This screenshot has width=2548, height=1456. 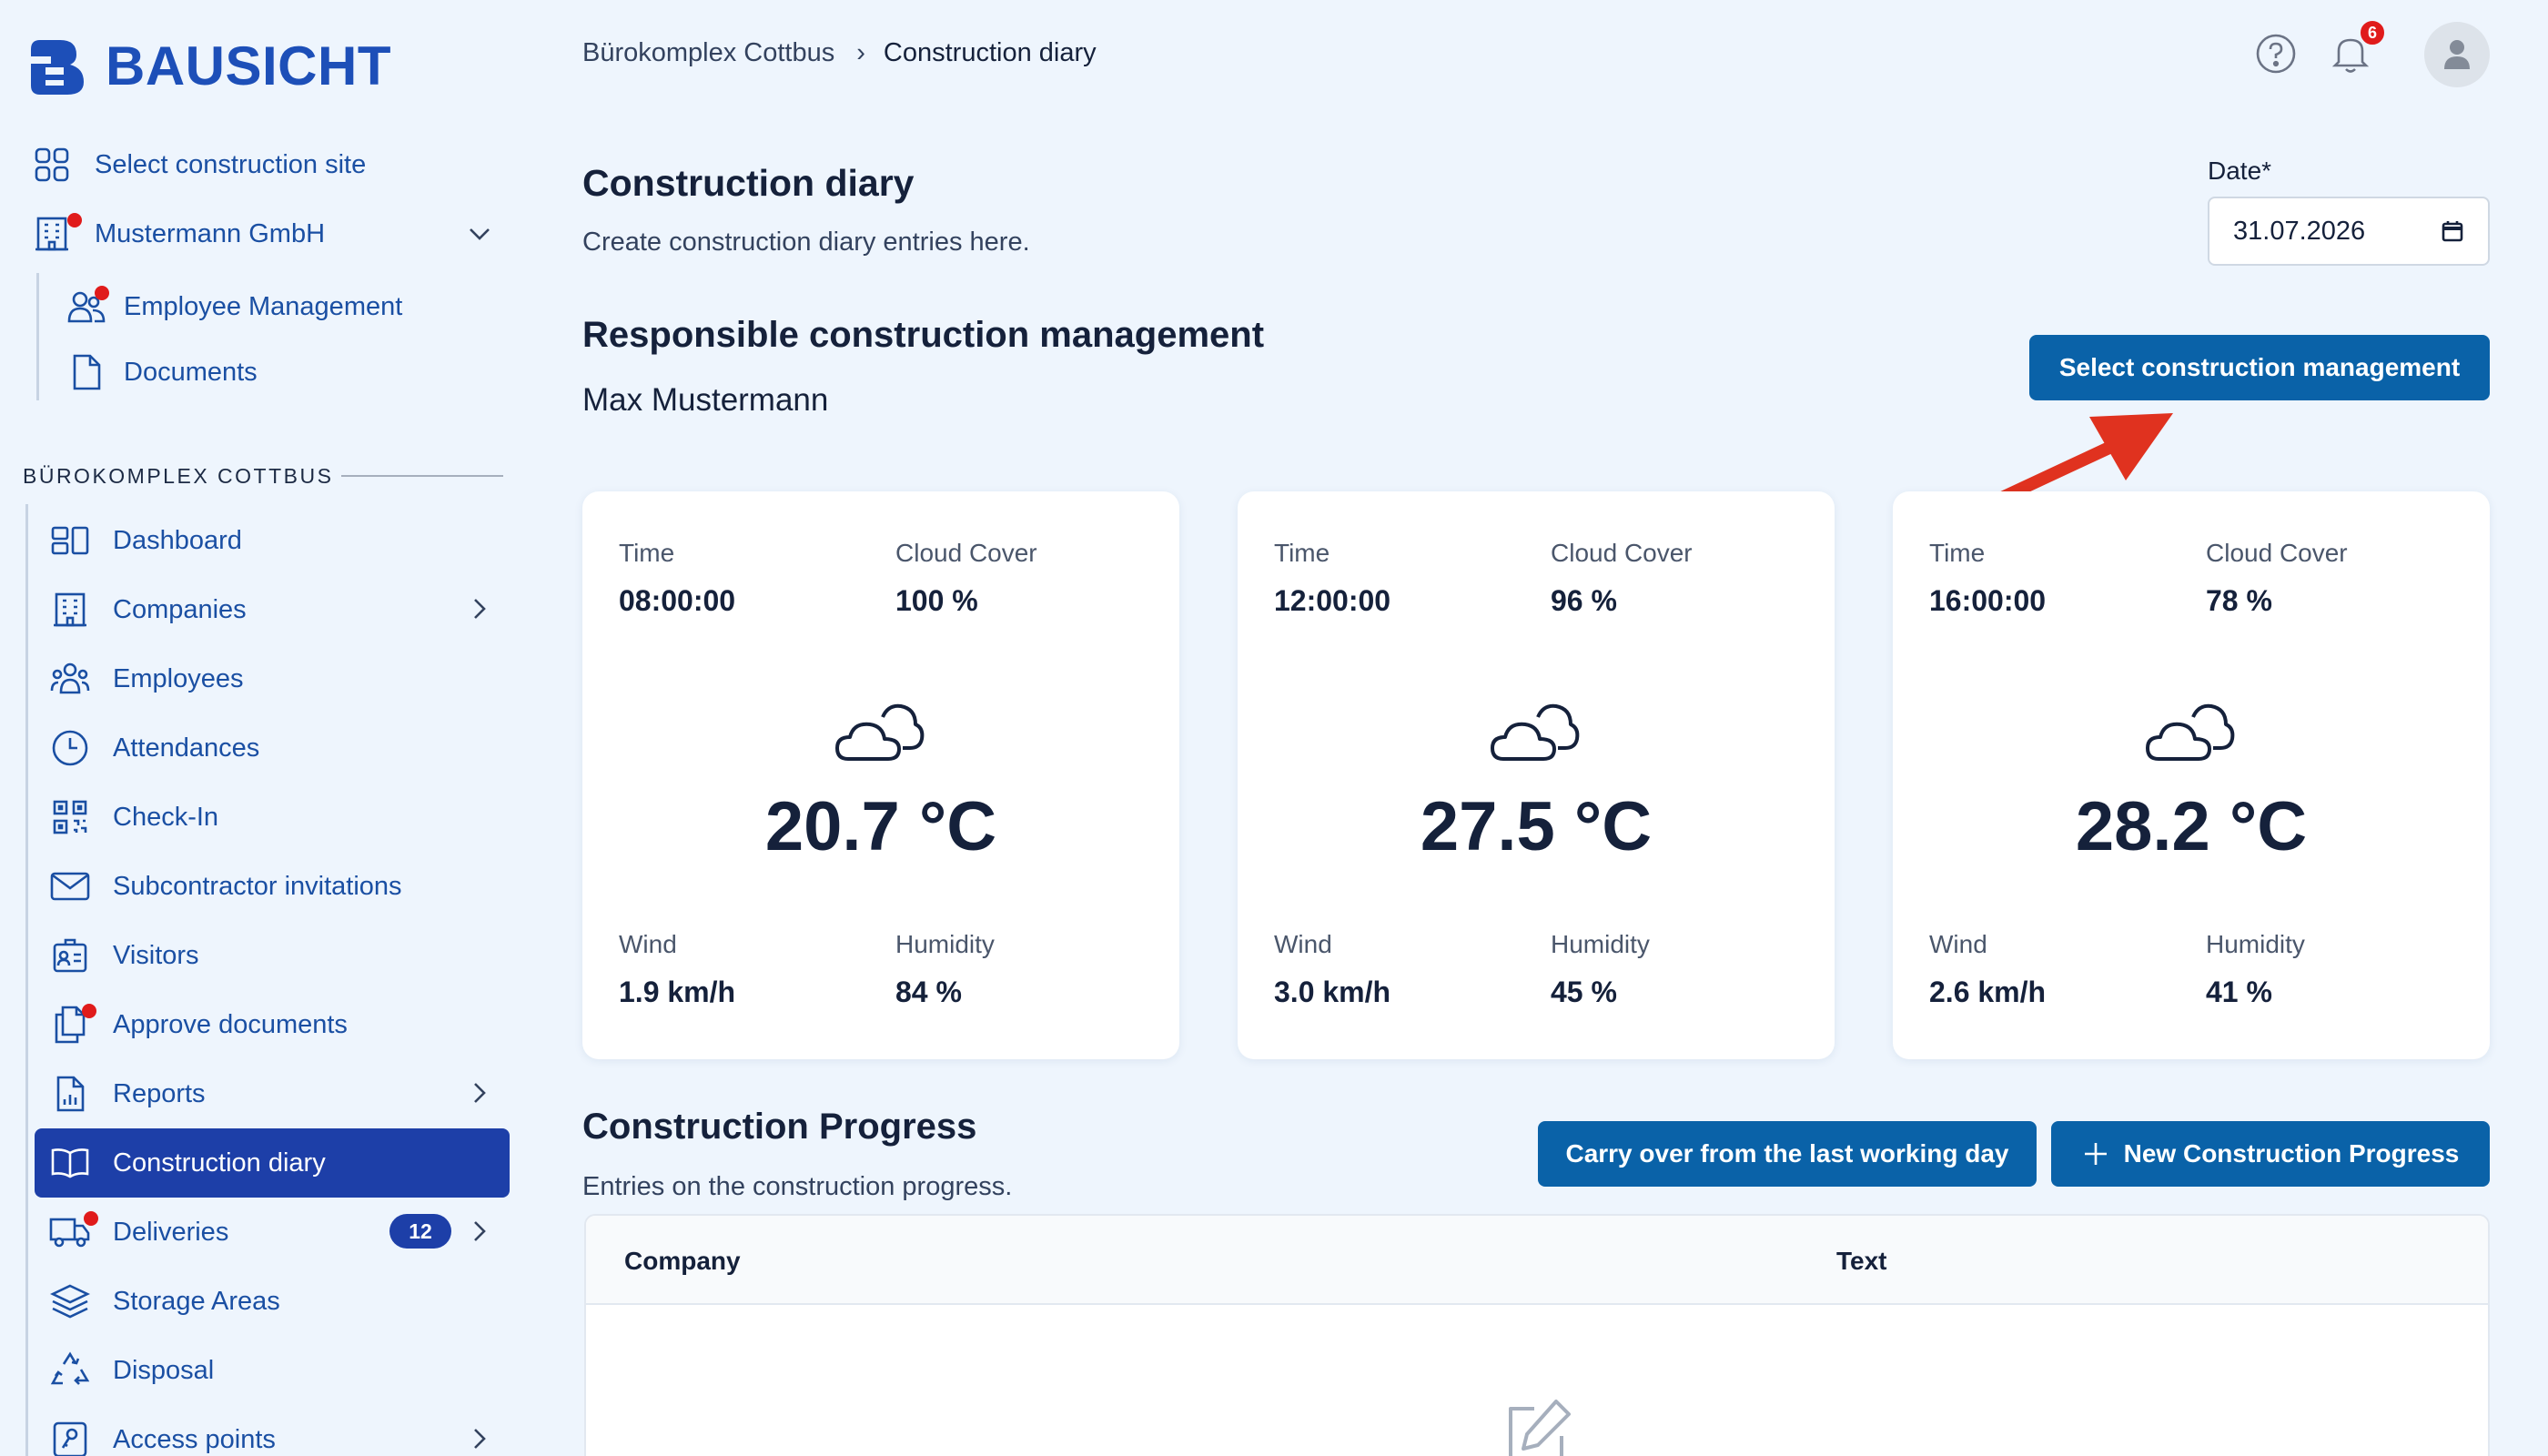 What do you see at coordinates (87, 372) in the screenshot?
I see `document-icon` at bounding box center [87, 372].